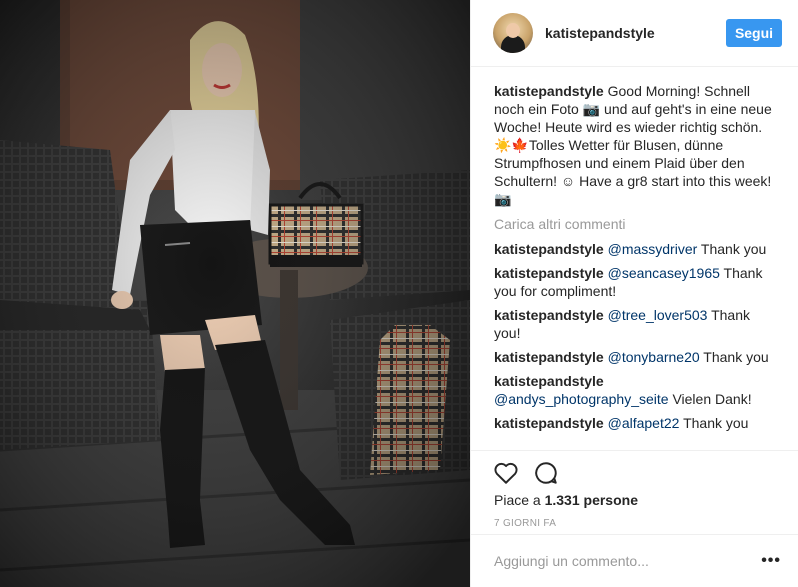  What do you see at coordinates (513, 33) in the screenshot?
I see `avatar` at bounding box center [513, 33].